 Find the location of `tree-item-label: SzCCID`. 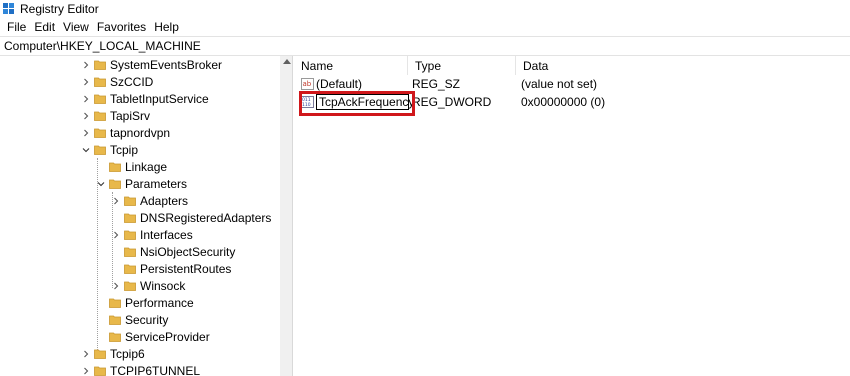

tree-item-label: SzCCID is located at coordinates (132, 81).